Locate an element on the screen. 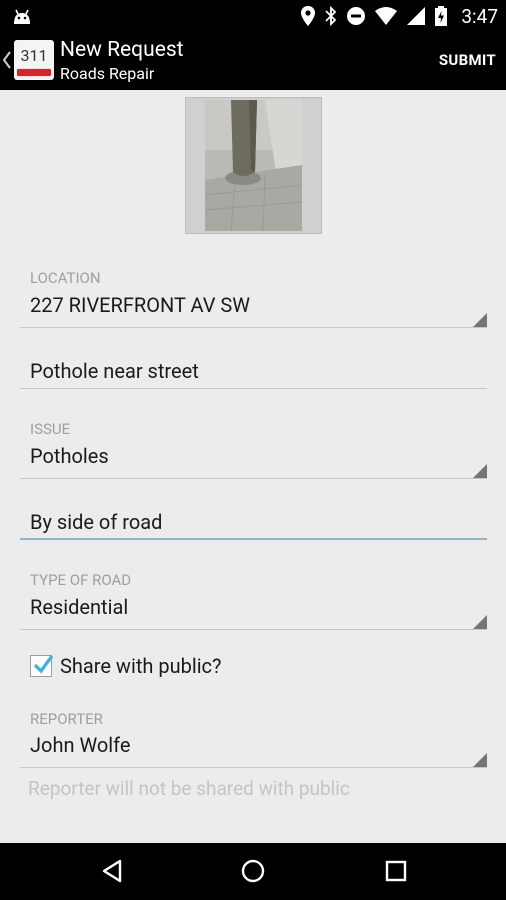 This screenshot has width=506, height=900. location-underline is located at coordinates (253, 327).